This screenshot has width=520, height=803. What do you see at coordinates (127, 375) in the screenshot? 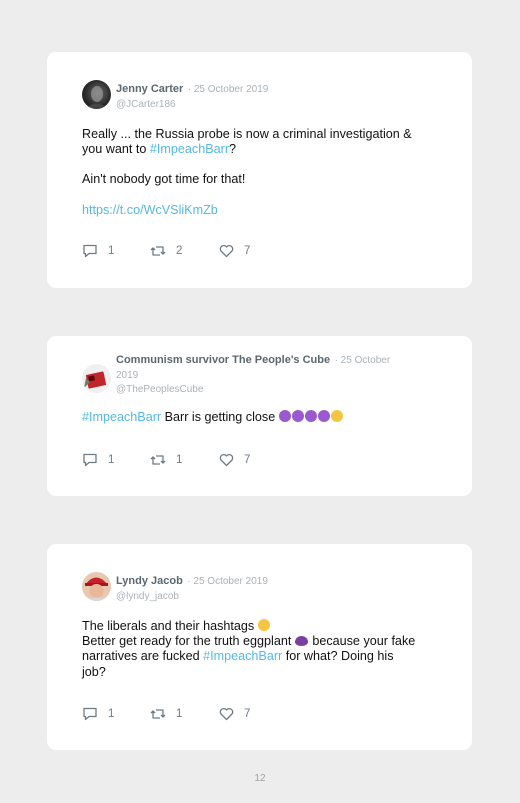
I see `tweet-date-year: 2019` at bounding box center [127, 375].